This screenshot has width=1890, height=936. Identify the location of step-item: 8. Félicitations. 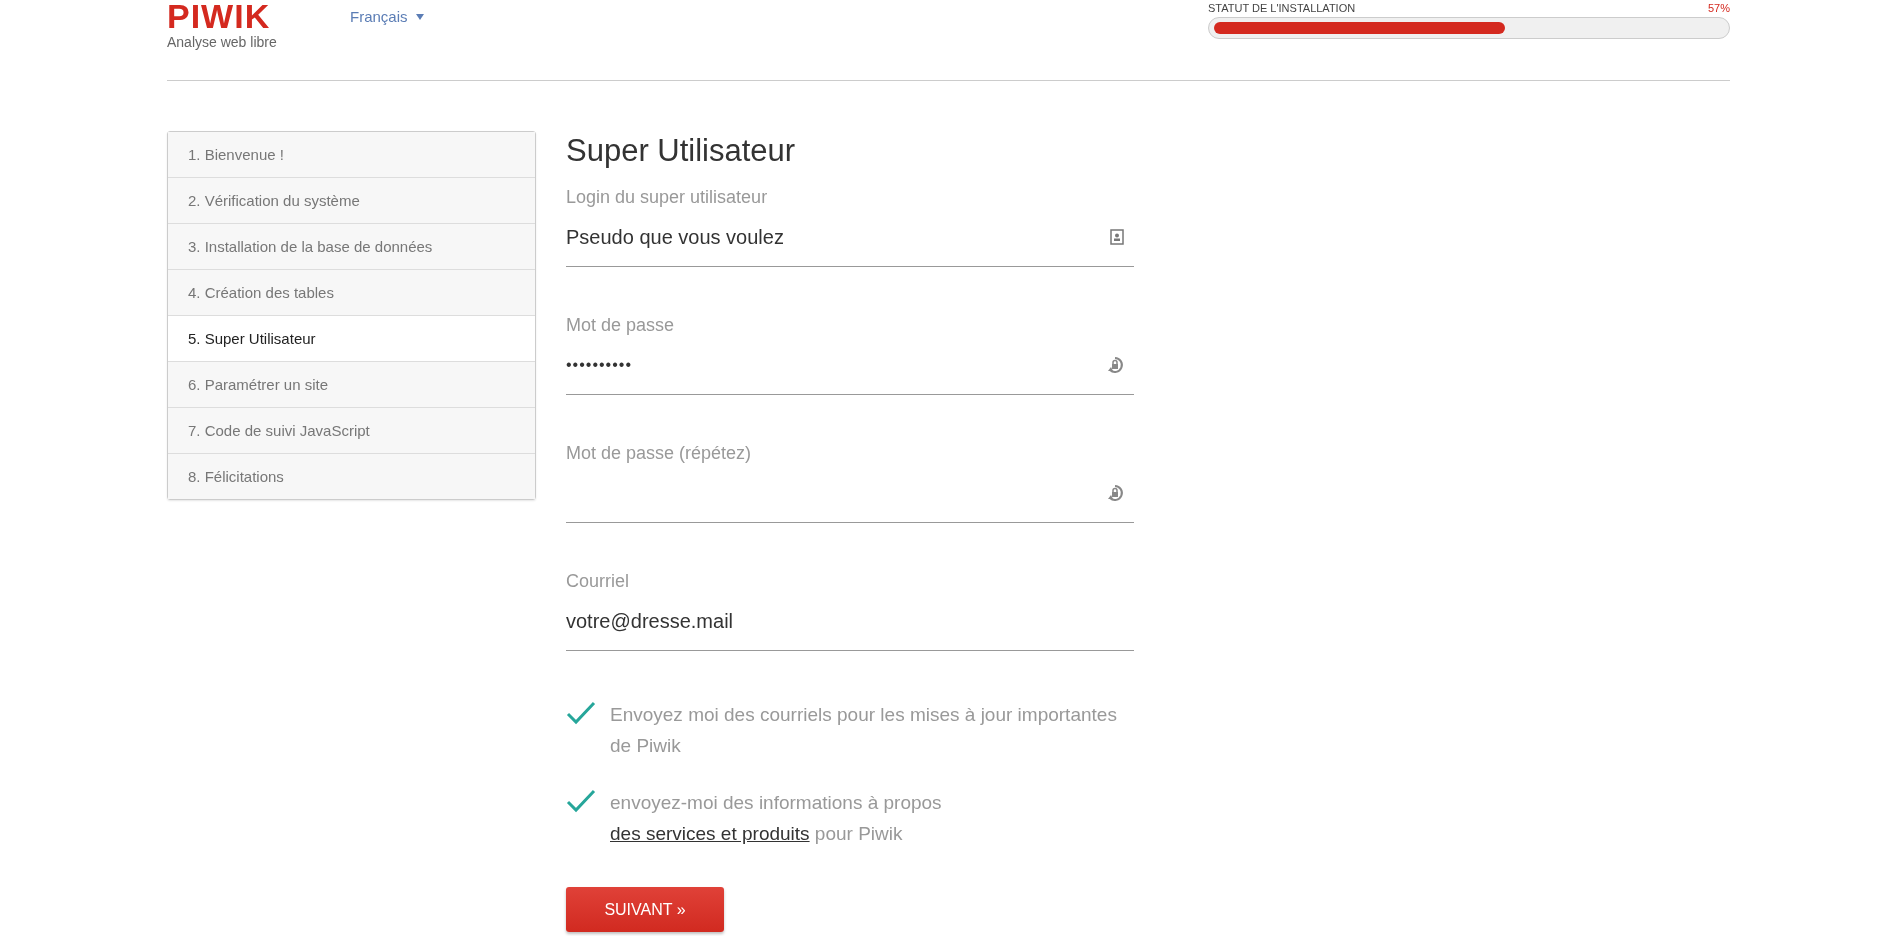
(351, 476).